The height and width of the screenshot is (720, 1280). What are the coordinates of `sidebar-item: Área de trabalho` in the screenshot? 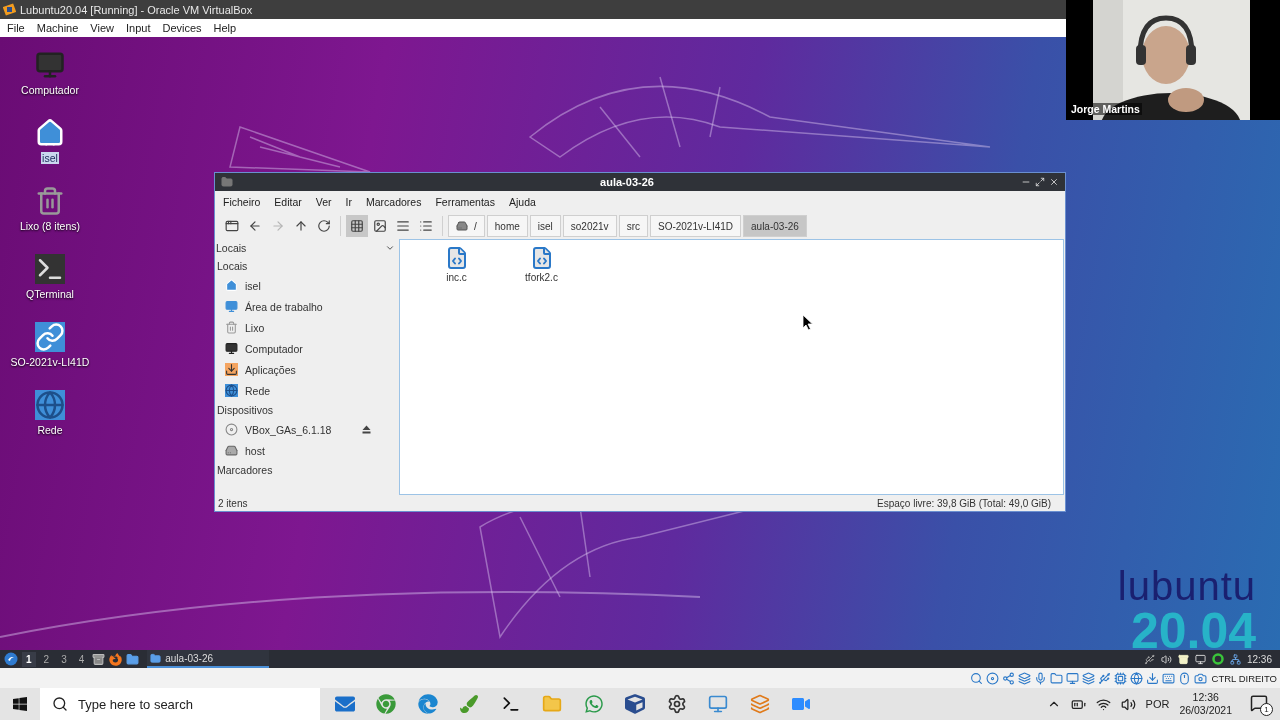 It's located at (308, 306).